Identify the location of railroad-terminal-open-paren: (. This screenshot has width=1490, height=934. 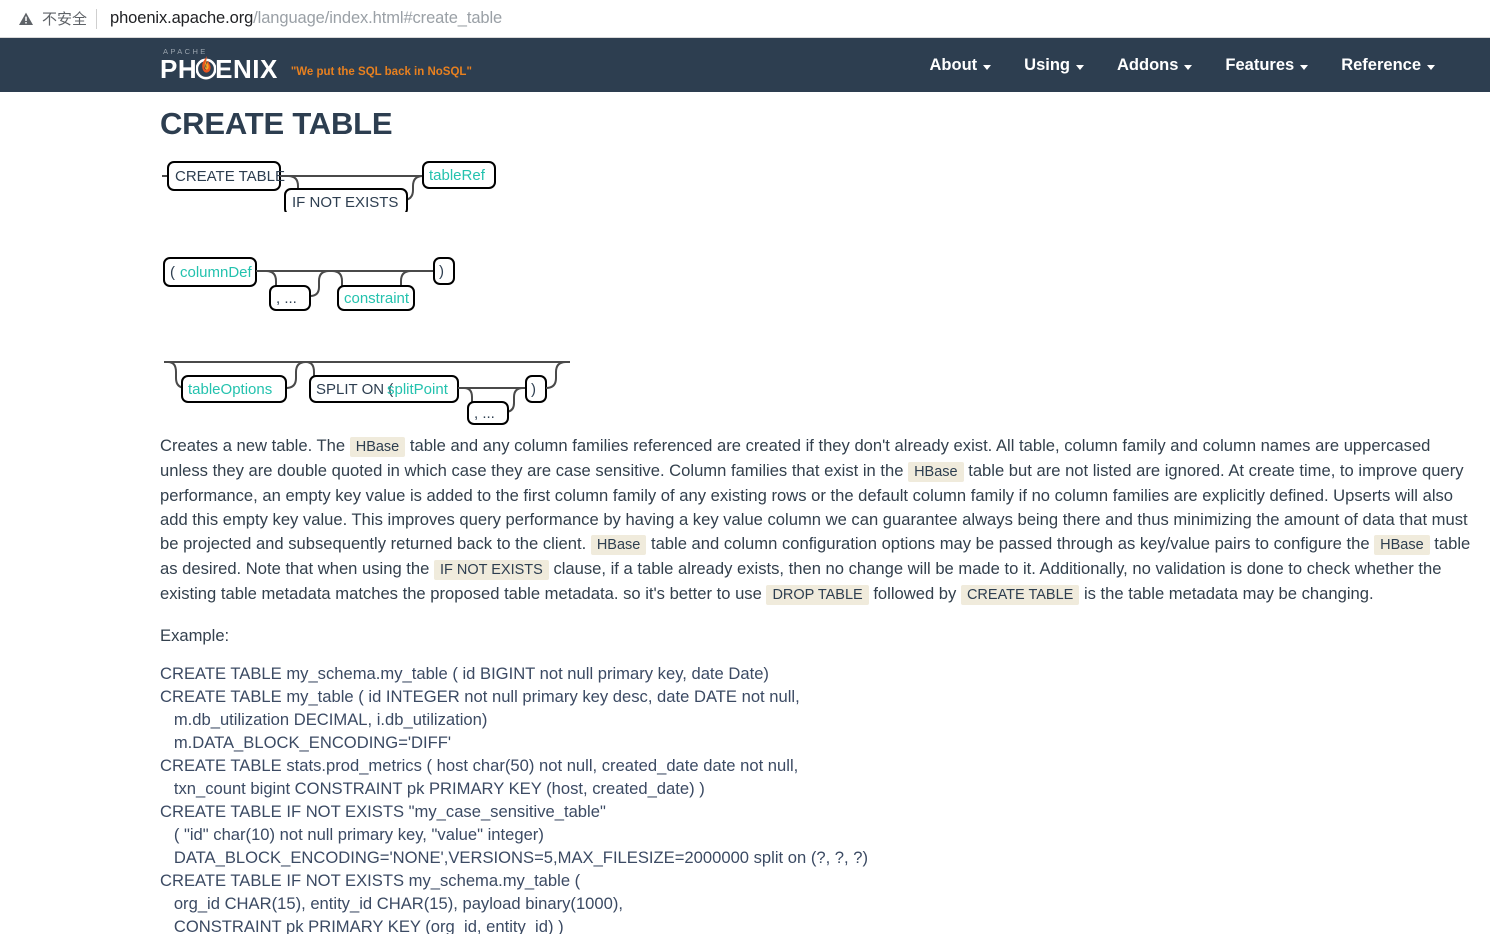
(172, 272).